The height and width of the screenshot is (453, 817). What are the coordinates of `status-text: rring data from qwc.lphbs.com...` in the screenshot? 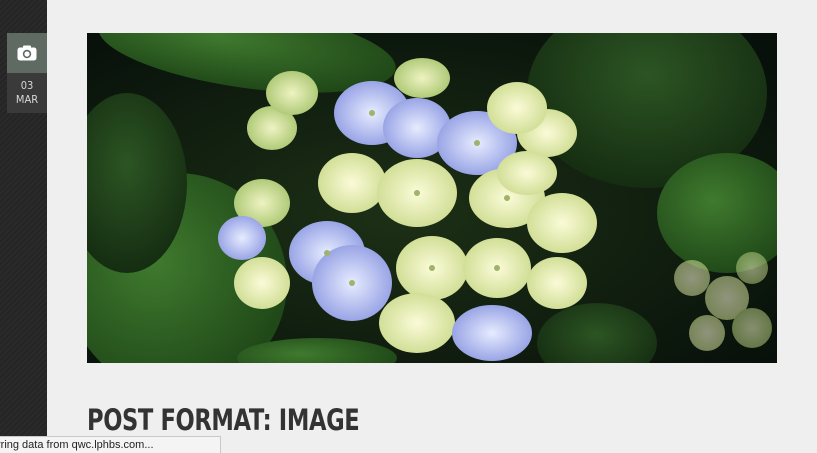 It's located at (77, 445).